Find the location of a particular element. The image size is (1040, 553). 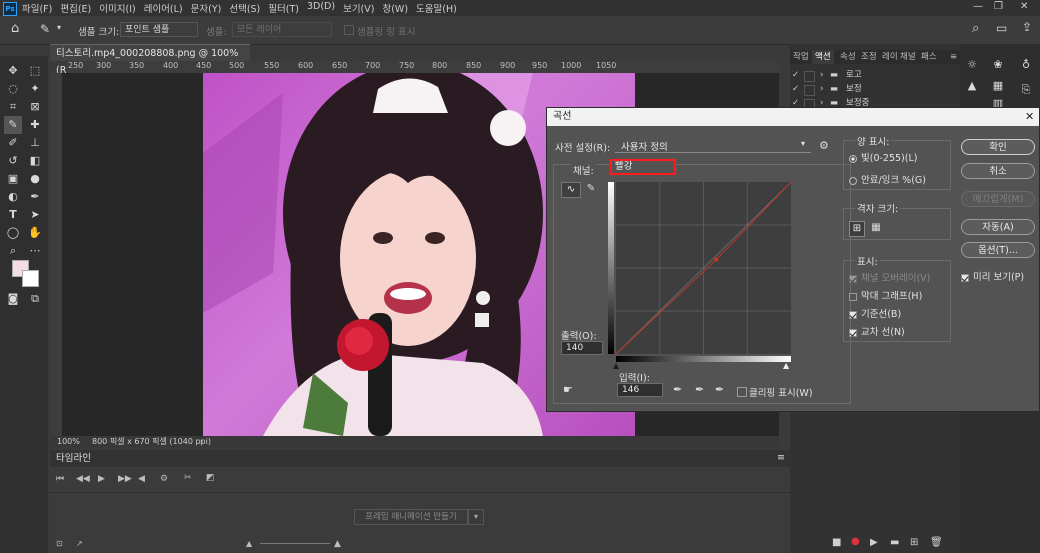

preview-option: 미리 보기(P) is located at coordinates (992, 276).